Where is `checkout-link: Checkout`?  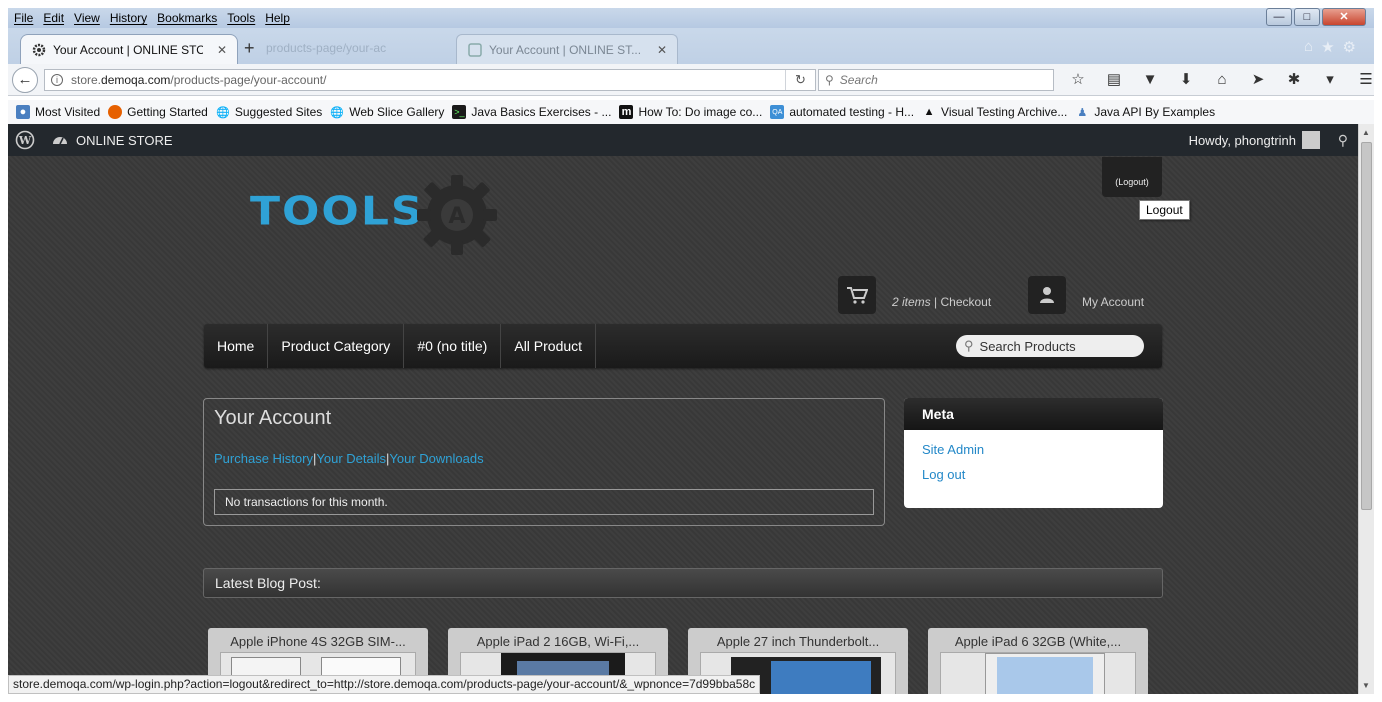
checkout-link: Checkout is located at coordinates (965, 302).